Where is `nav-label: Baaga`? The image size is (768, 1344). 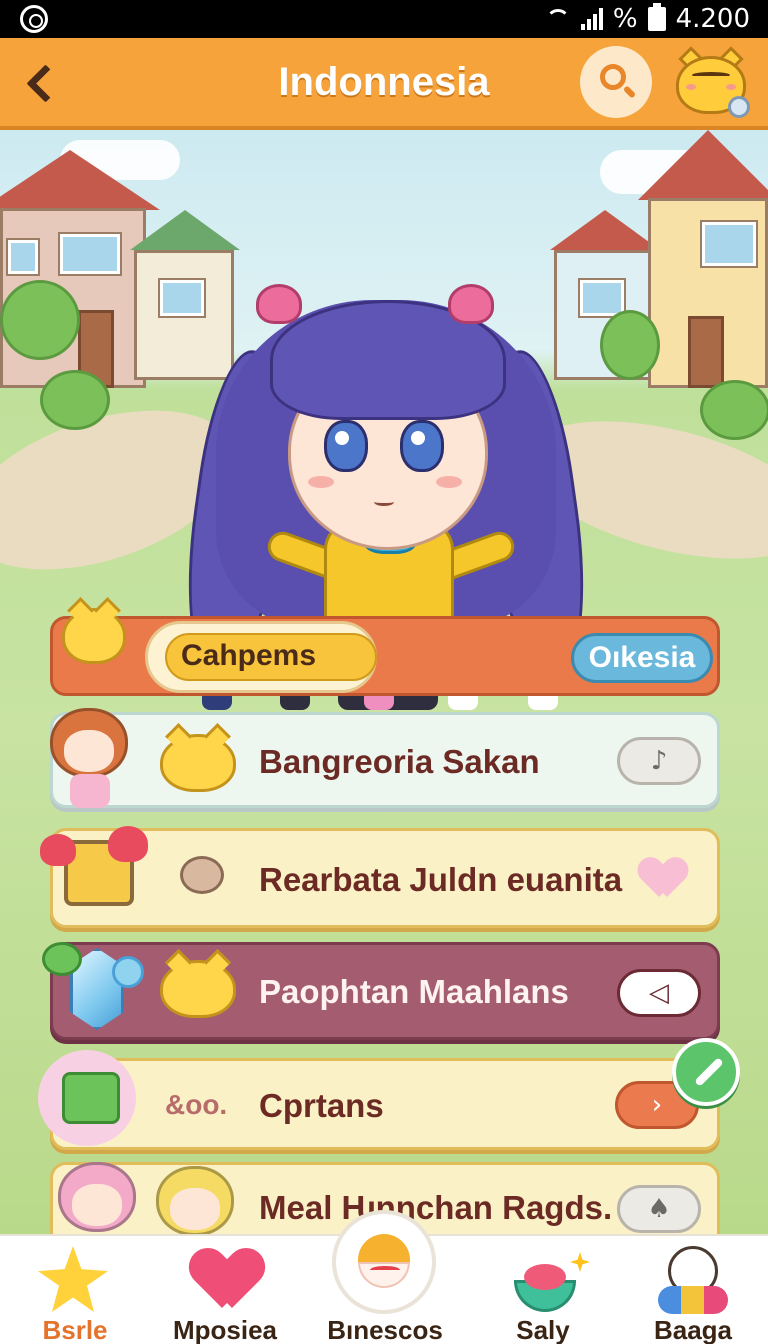 nav-label: Baaga is located at coordinates (693, 1329).